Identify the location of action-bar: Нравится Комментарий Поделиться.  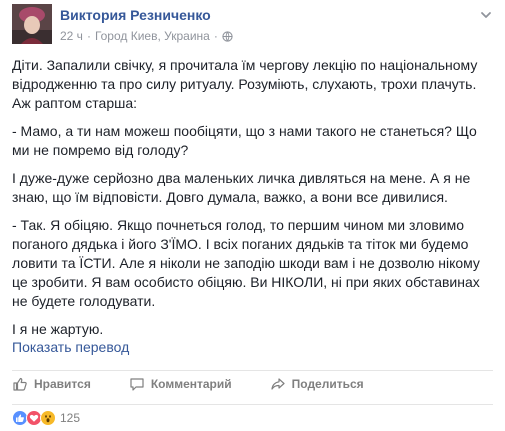
(252, 383).